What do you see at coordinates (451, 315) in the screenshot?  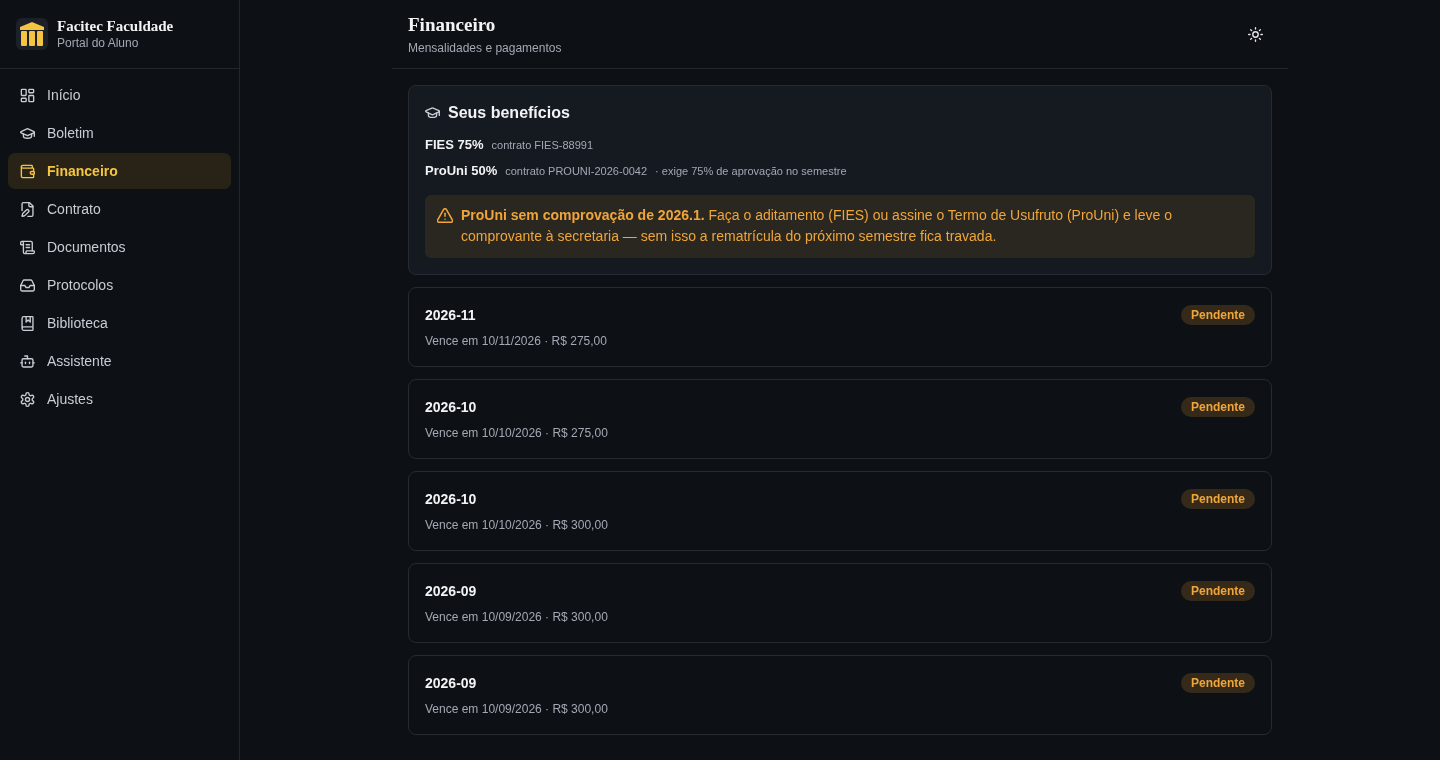 I see `payment-period: 2026-11` at bounding box center [451, 315].